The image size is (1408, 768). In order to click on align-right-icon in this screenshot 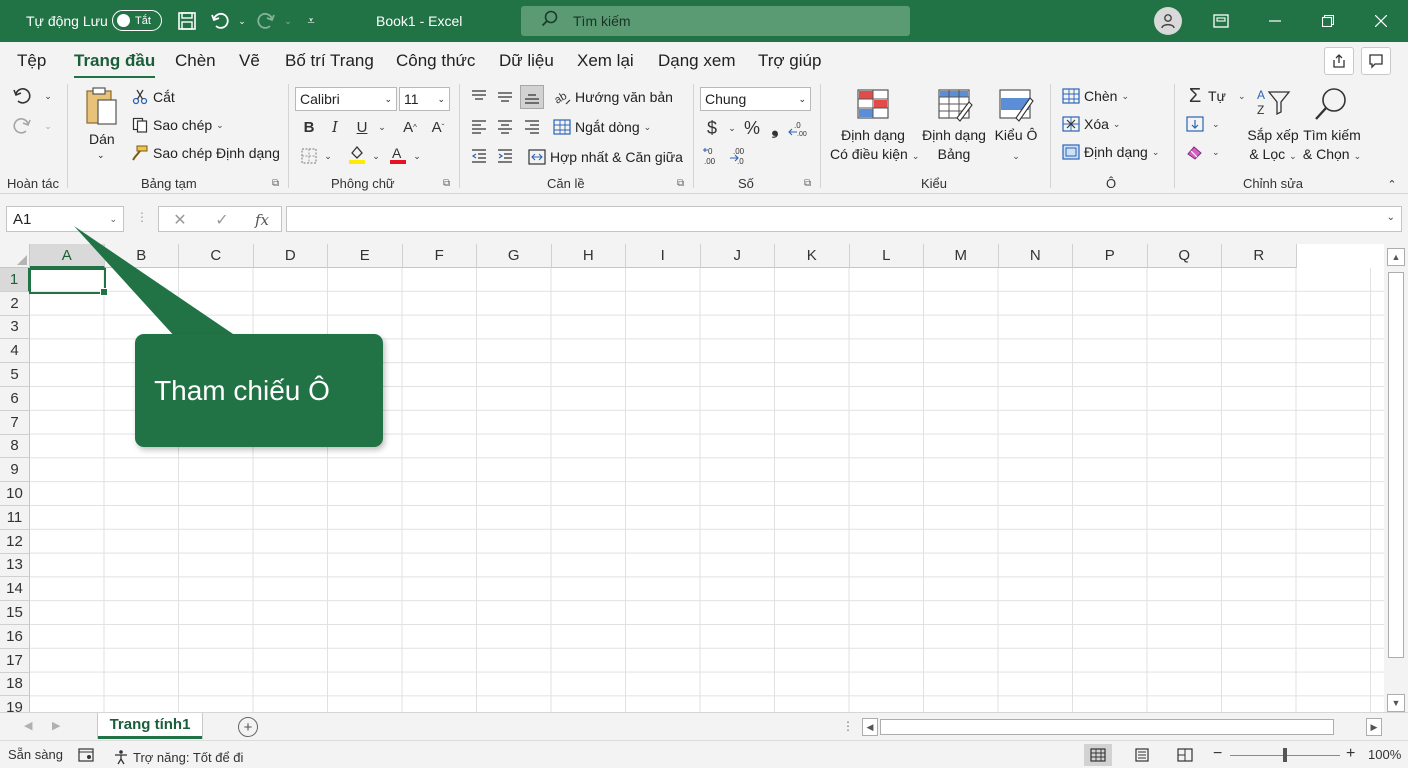, I will do `click(532, 127)`.